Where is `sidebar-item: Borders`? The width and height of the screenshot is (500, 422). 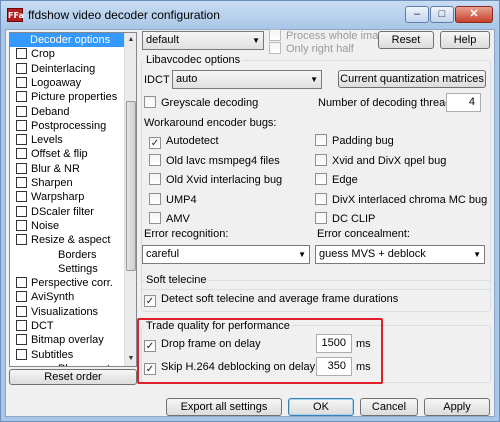
sidebar-item: Borders is located at coordinates (67, 255).